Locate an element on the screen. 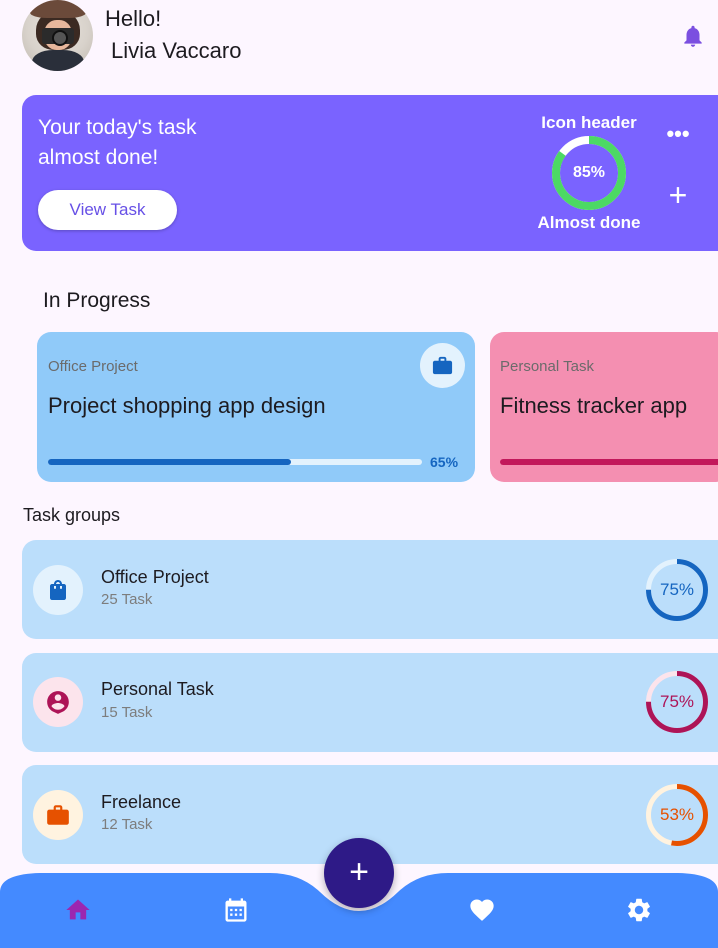 The height and width of the screenshot is (948, 718). person-pin-icon is located at coordinates (58, 702).